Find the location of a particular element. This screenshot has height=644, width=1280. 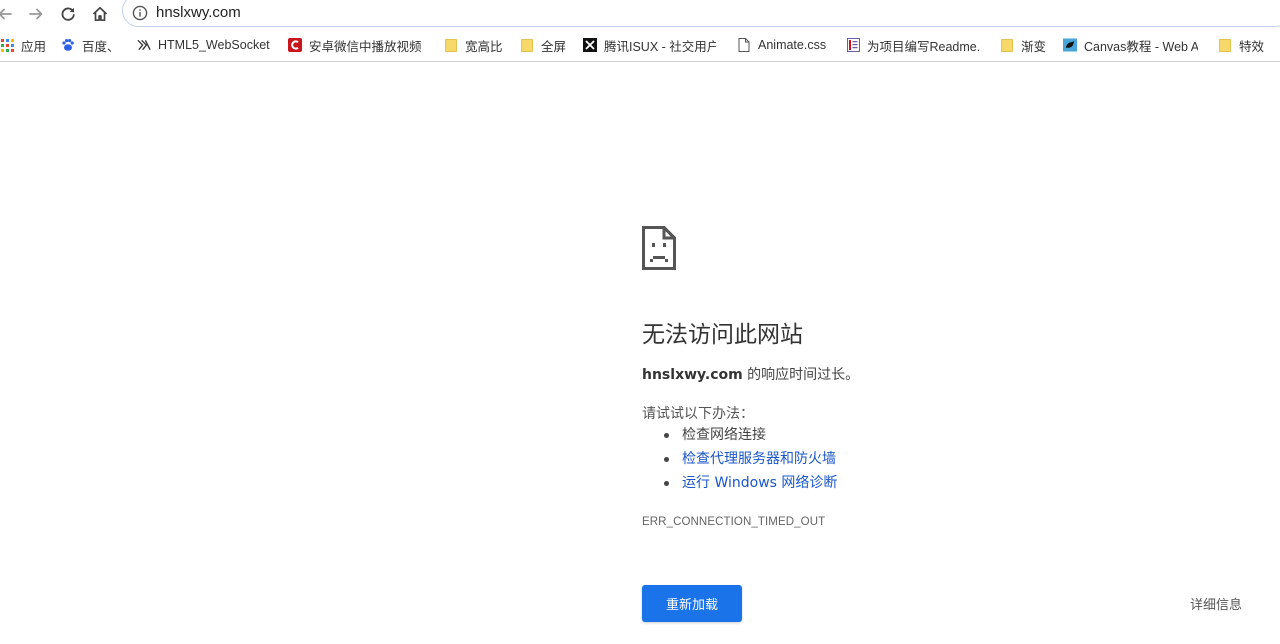

bookmark-canvas-mdn: Canvas教程 - Web A is located at coordinates (1130, 45).